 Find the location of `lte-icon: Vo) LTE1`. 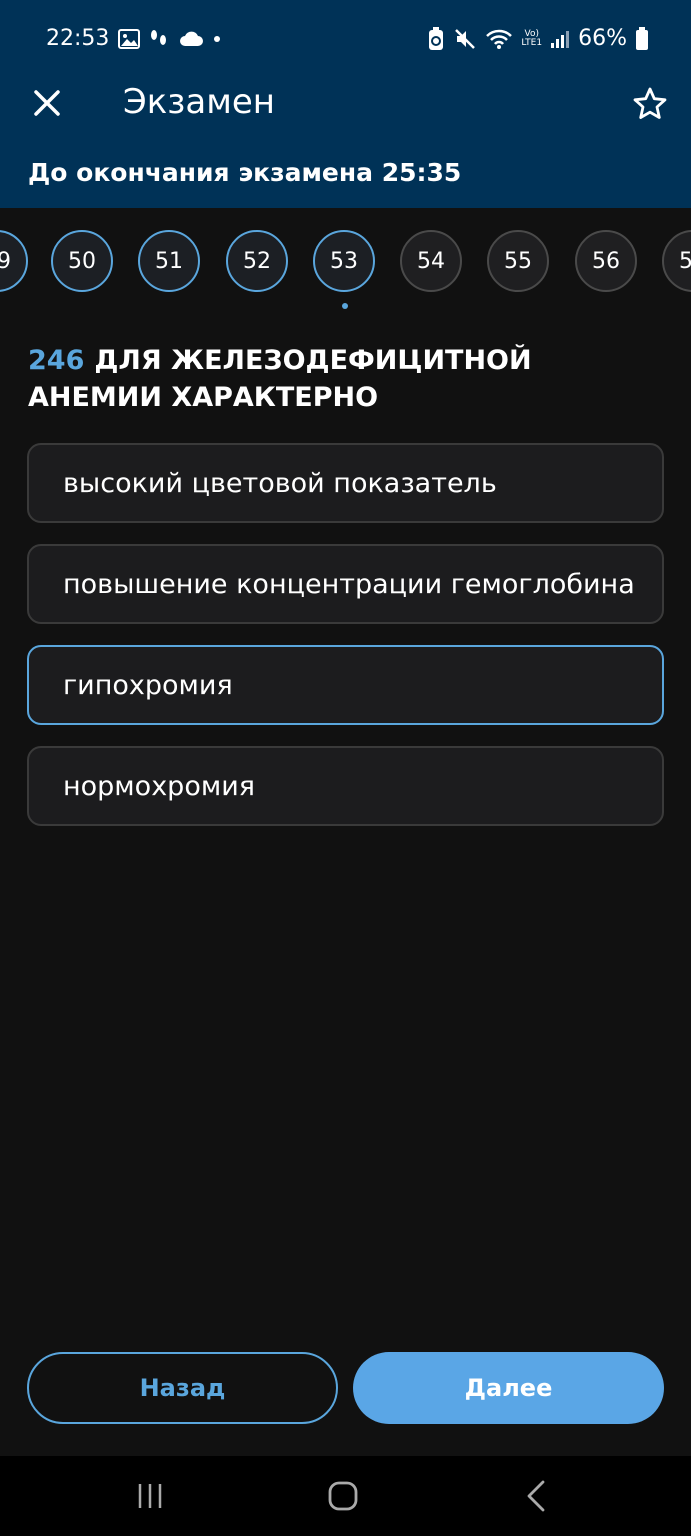

lte-icon: Vo) LTE1 is located at coordinates (532, 38).